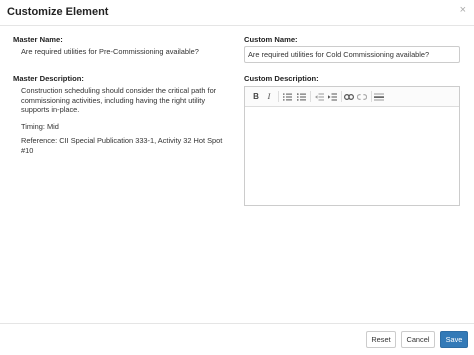 The image size is (474, 355). Describe the element at coordinates (237, 13) in the screenshot. I see `modal-header: Customize Element ×` at that location.